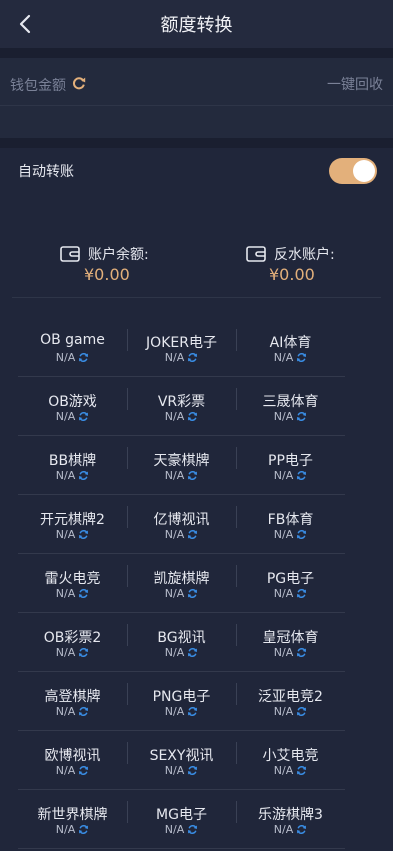  I want to click on platform-name: PNG电子, so click(181, 697).